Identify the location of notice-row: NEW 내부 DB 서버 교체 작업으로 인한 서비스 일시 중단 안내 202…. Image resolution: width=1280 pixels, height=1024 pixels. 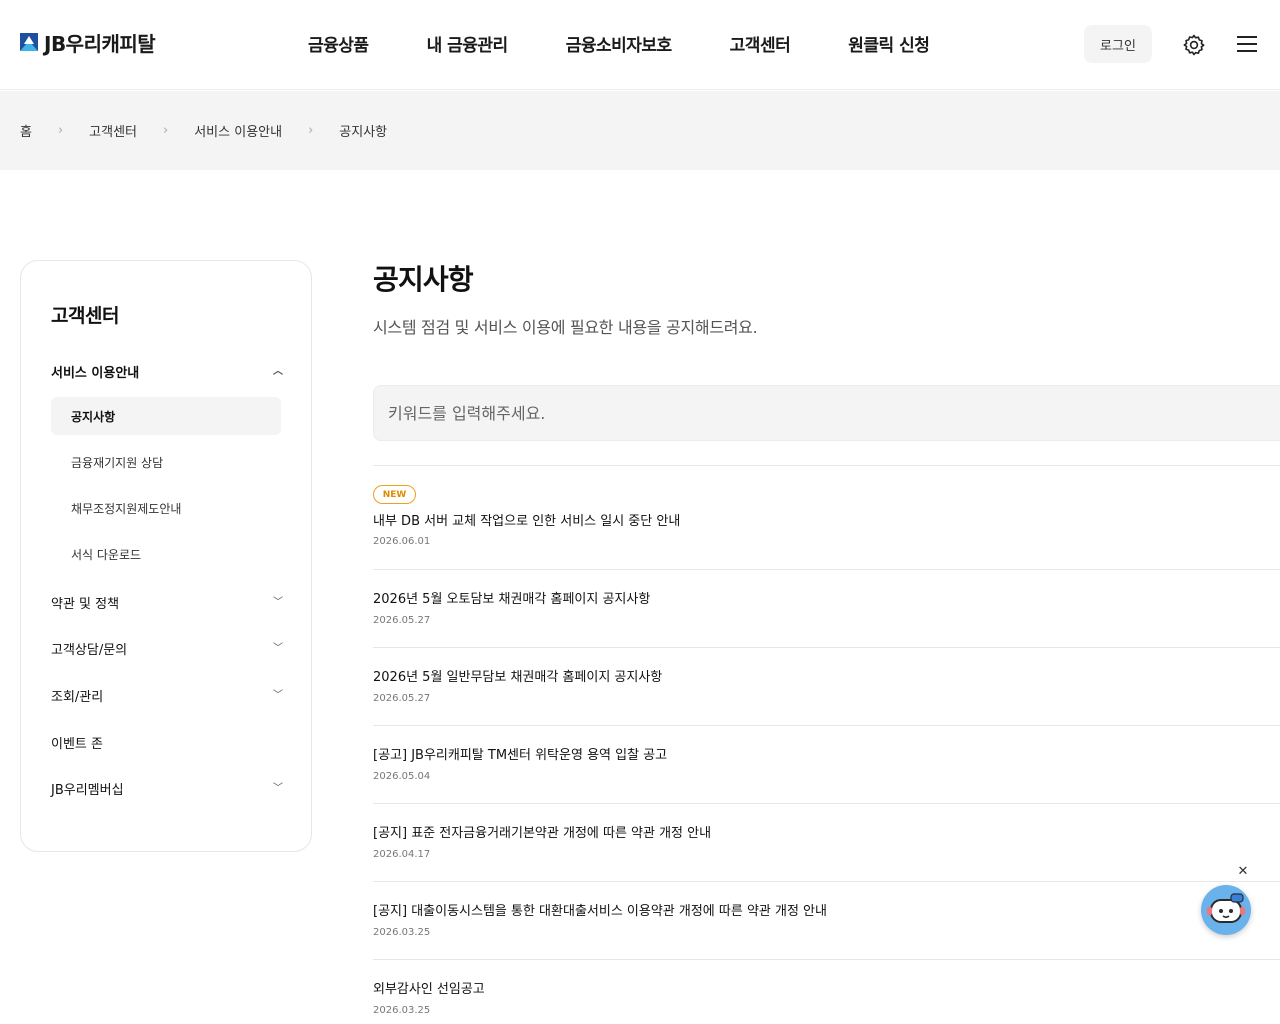
(826, 518).